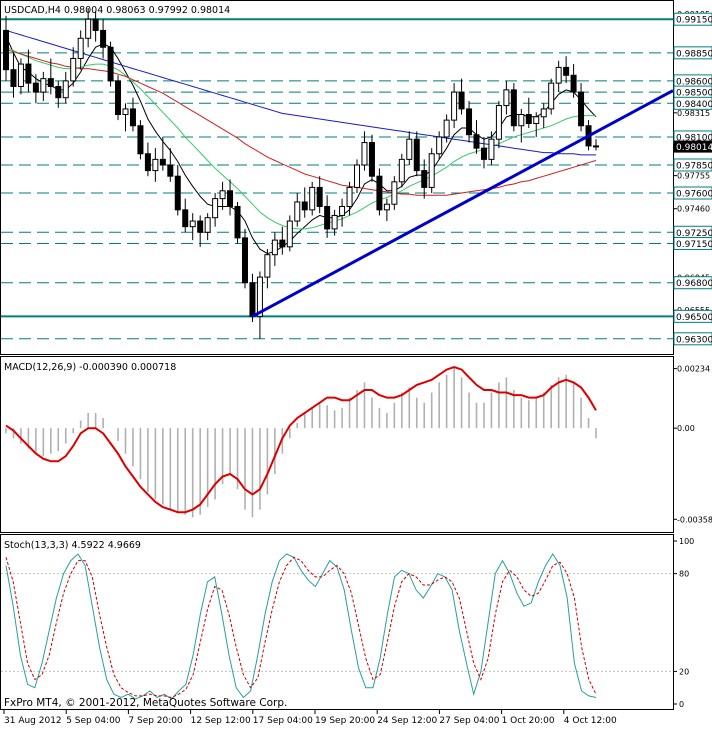  Describe the element at coordinates (694, 340) in the screenshot. I see `level-price-label: 0.96300` at that location.